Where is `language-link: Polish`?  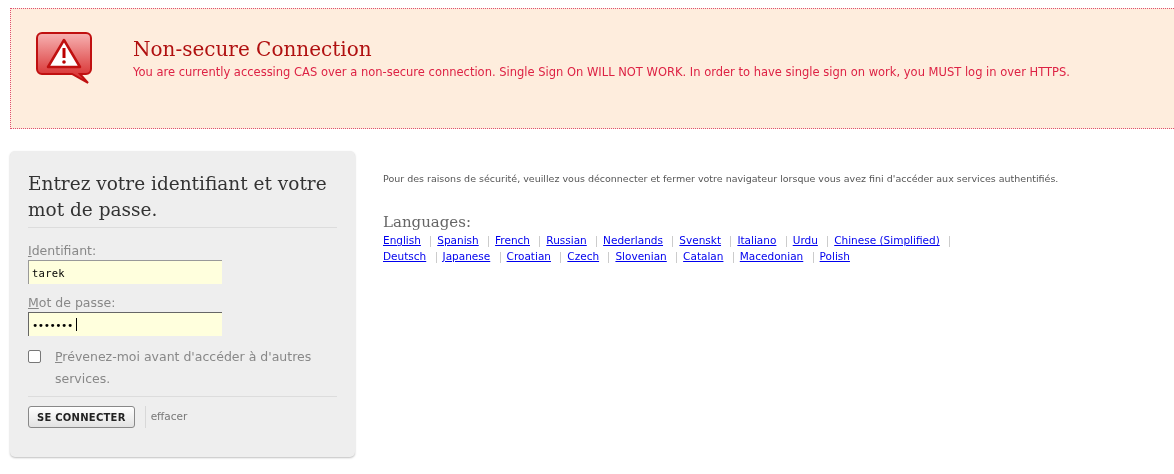 language-link: Polish is located at coordinates (834, 256).